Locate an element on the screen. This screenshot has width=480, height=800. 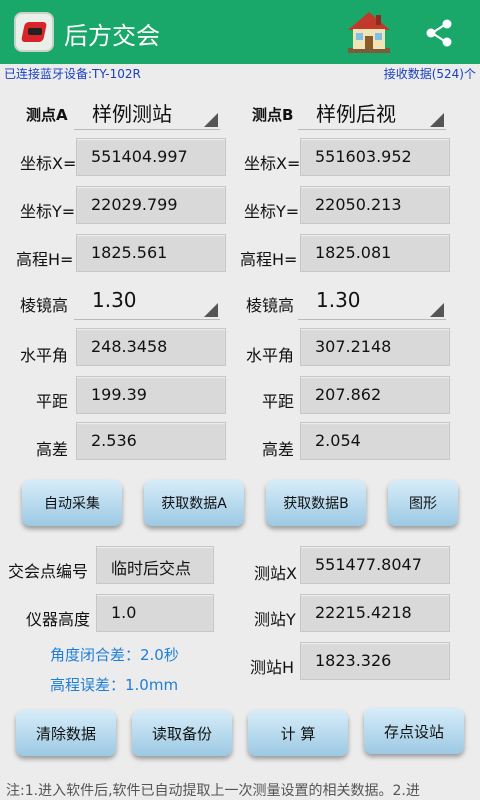
b-prism-value: 1.30 is located at coordinates (338, 300).